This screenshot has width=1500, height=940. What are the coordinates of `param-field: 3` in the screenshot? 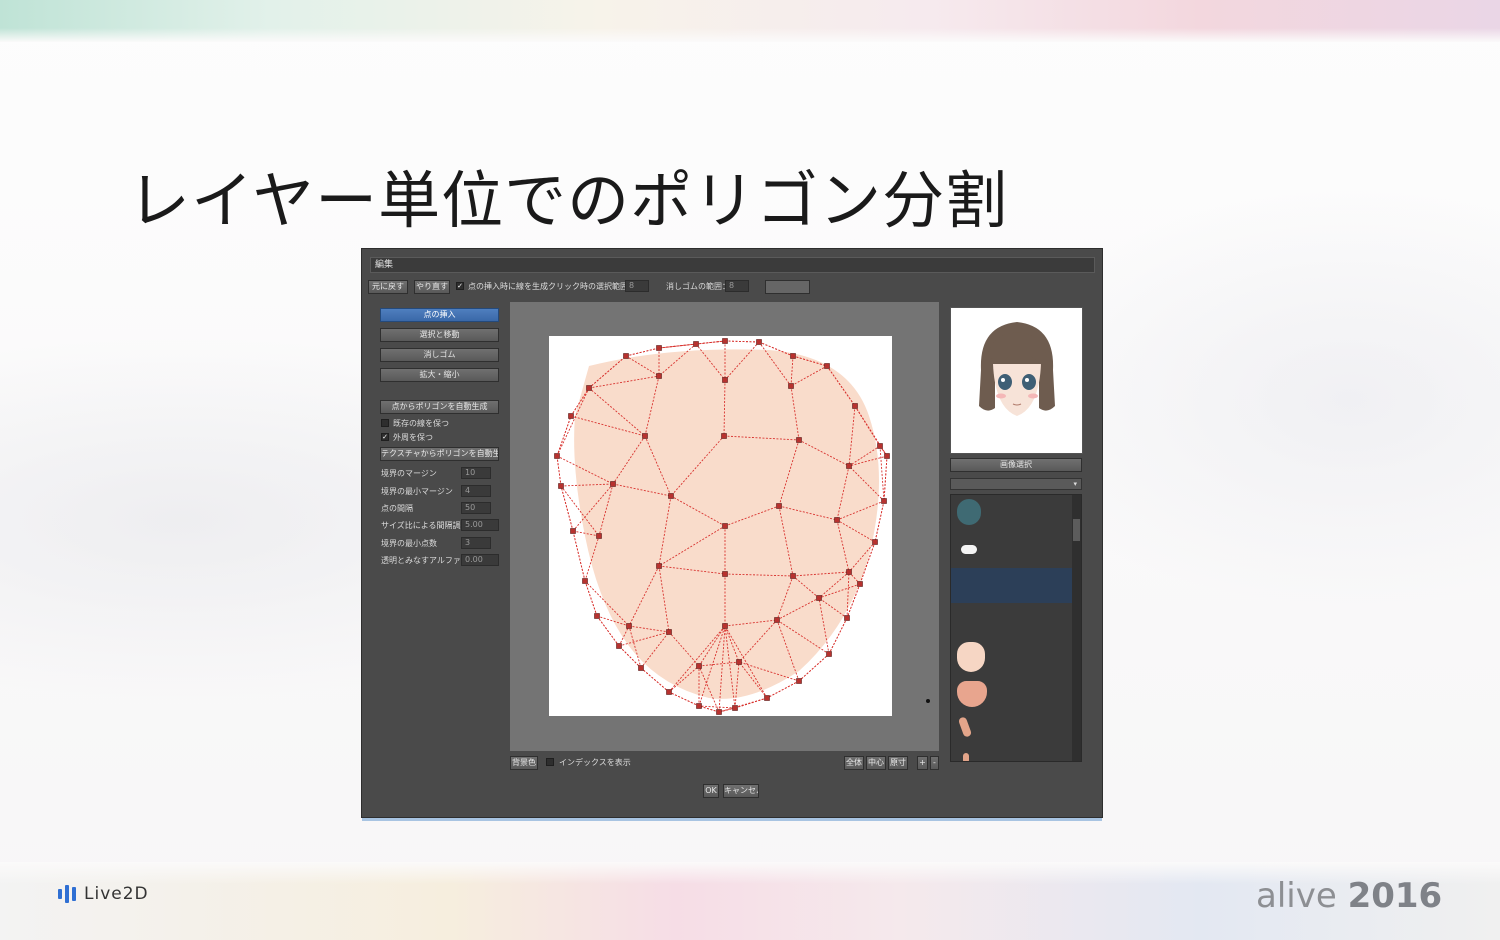 It's located at (476, 543).